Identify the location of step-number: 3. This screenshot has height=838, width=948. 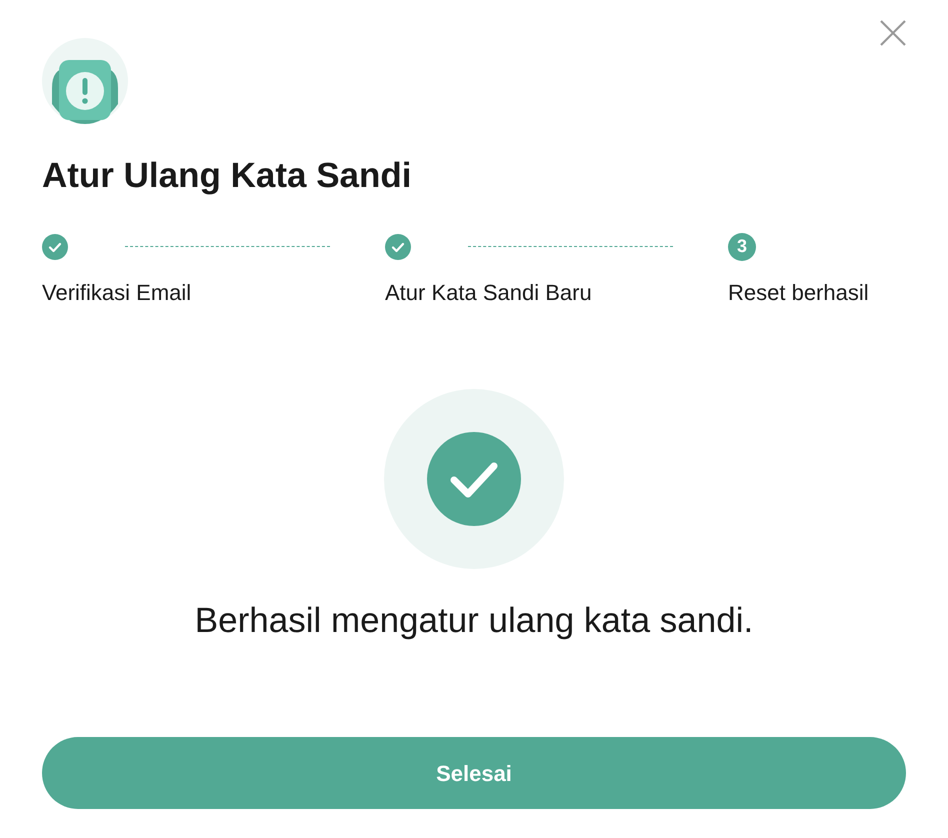
(742, 246).